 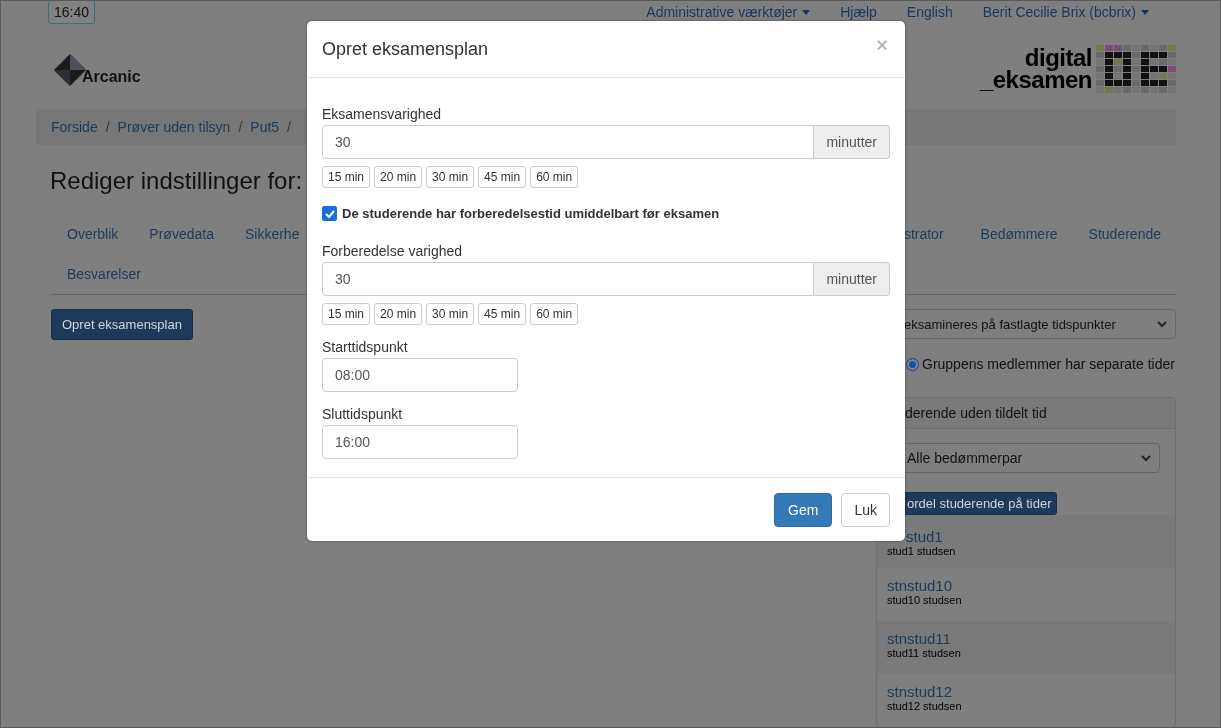 I want to click on nav-link: Administrative værktøjer, so click(x=728, y=12).